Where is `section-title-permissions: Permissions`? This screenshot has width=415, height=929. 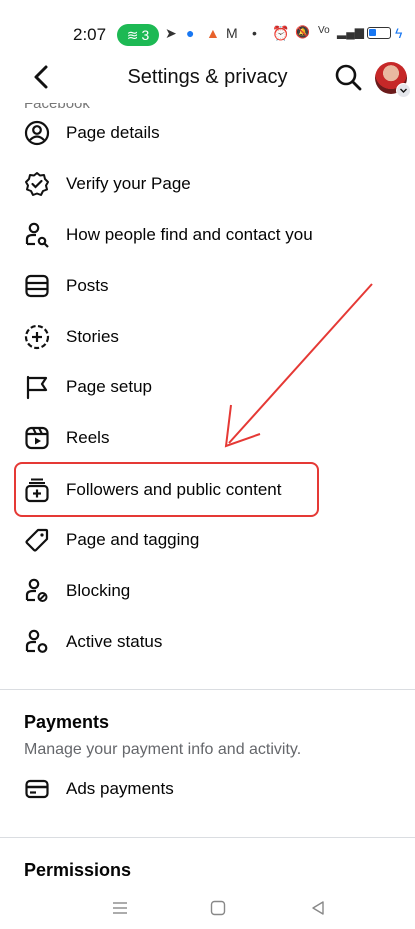 section-title-permissions: Permissions is located at coordinates (78, 870).